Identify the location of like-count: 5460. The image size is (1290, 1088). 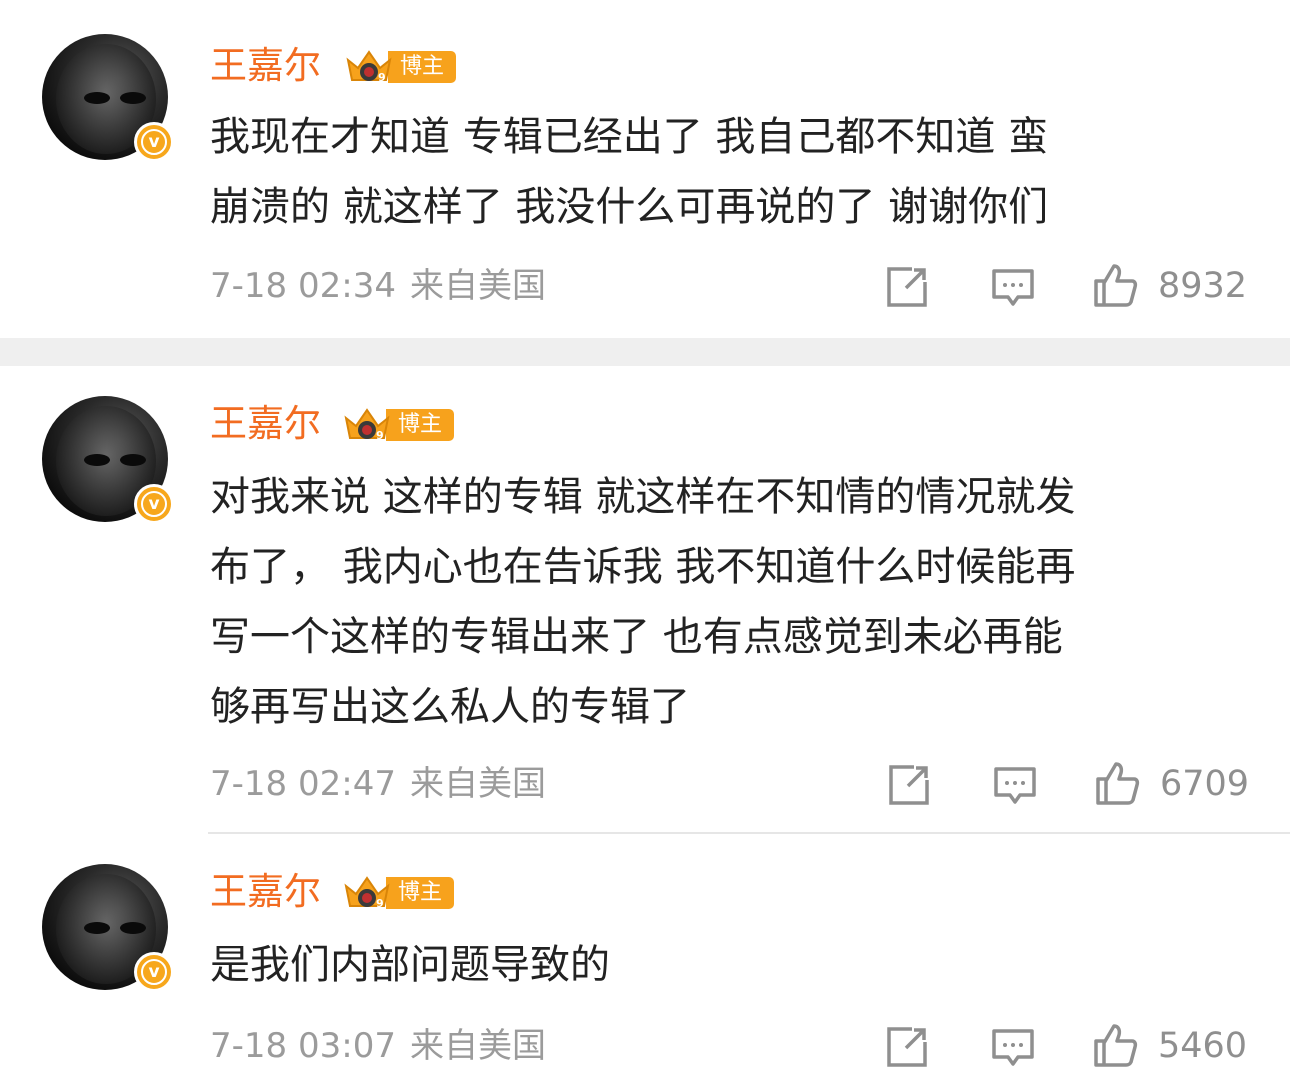
(1203, 1046).